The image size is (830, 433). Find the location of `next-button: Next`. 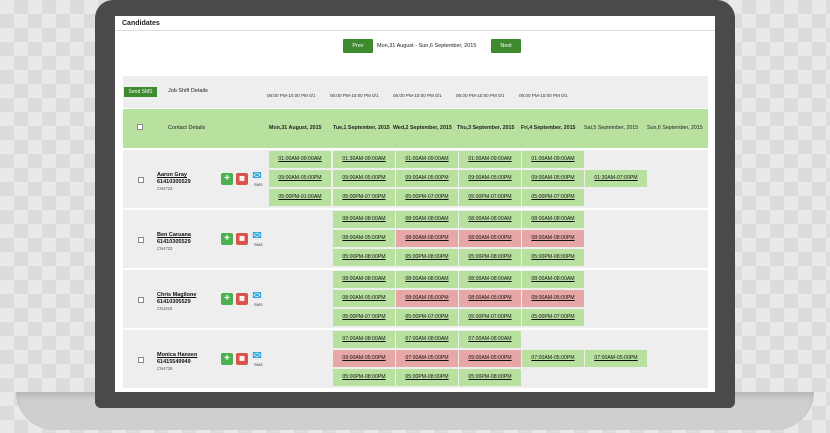

next-button: Next is located at coordinates (506, 46).